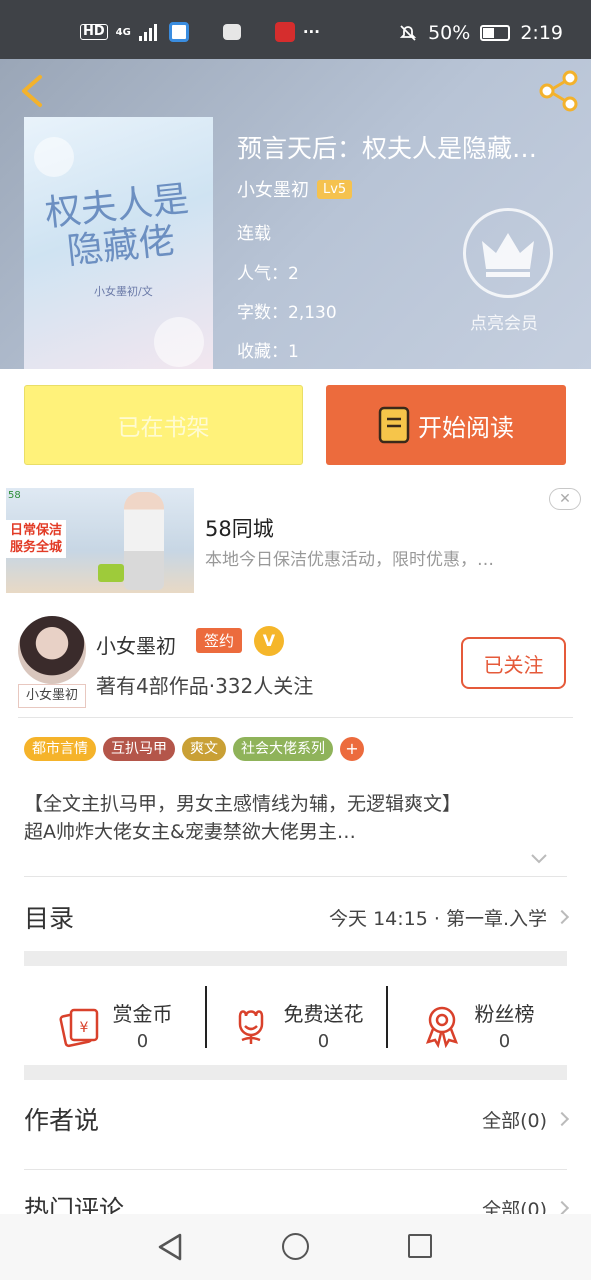  What do you see at coordinates (262, 352) in the screenshot?
I see `favorites-label: 收藏：` at bounding box center [262, 352].